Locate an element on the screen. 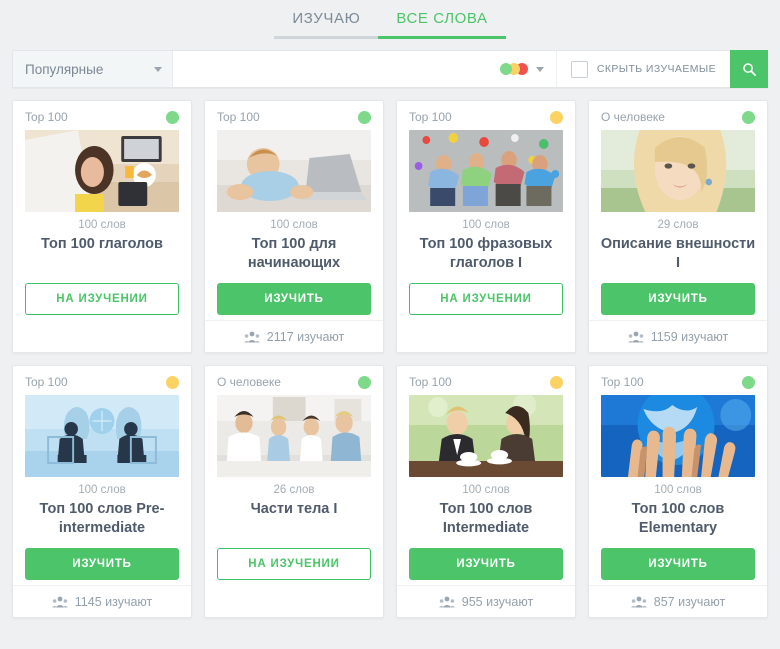 The height and width of the screenshot is (649, 780). card-footer: 857 изучают is located at coordinates (678, 601).